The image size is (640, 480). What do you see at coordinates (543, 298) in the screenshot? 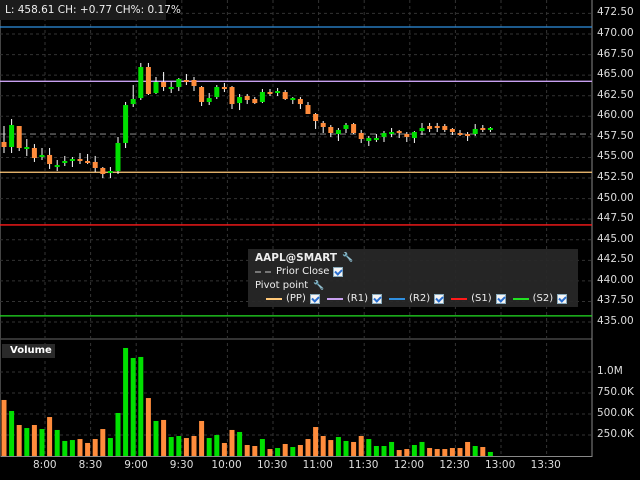
I see `pivot-item-label: (S2)` at bounding box center [543, 298].